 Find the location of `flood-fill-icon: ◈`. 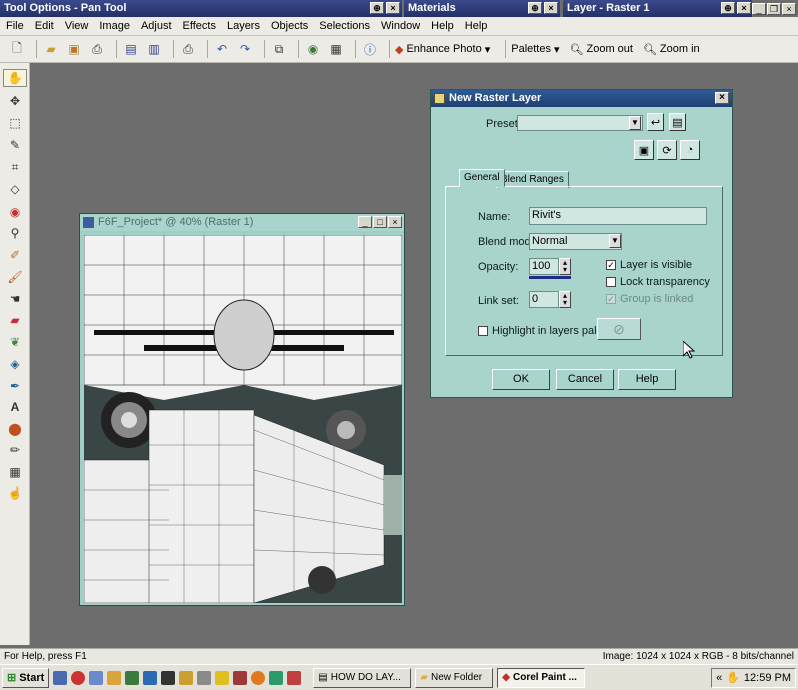

flood-fill-icon: ◈ is located at coordinates (15, 364).